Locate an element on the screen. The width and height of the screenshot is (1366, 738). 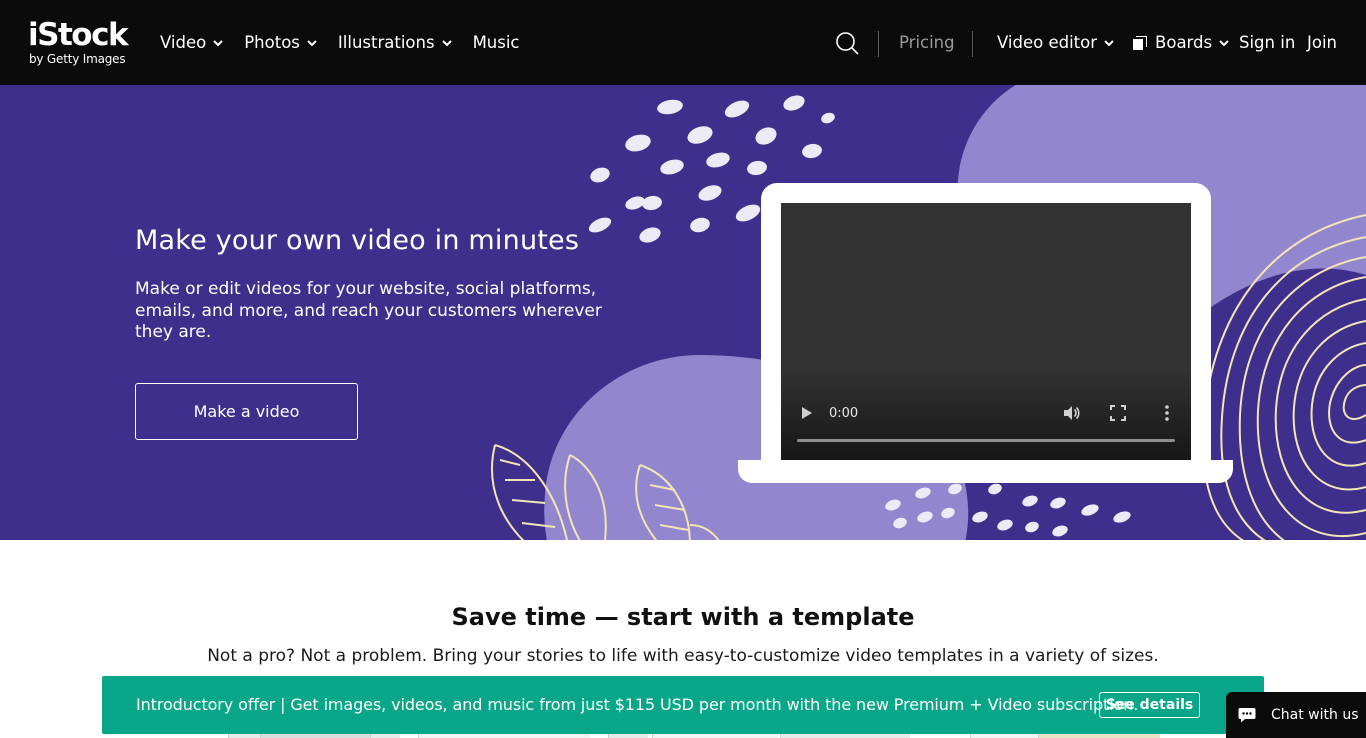
nav-boards-label: Boards is located at coordinates (1184, 42).